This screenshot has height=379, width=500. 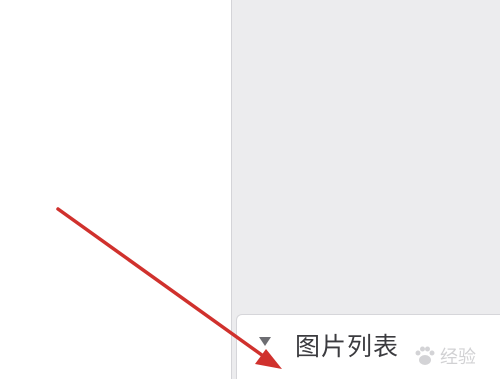 What do you see at coordinates (458, 357) in the screenshot?
I see `watermark-text: 经验` at bounding box center [458, 357].